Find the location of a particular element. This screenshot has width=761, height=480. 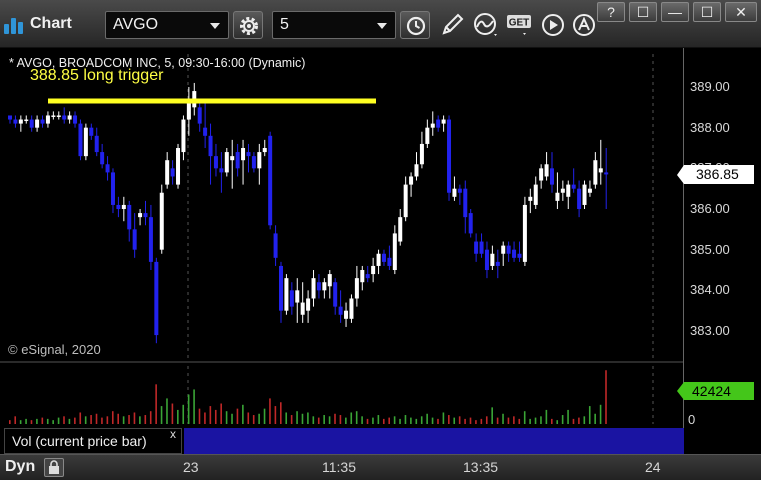

maximize-button: ☐ is located at coordinates (707, 12).